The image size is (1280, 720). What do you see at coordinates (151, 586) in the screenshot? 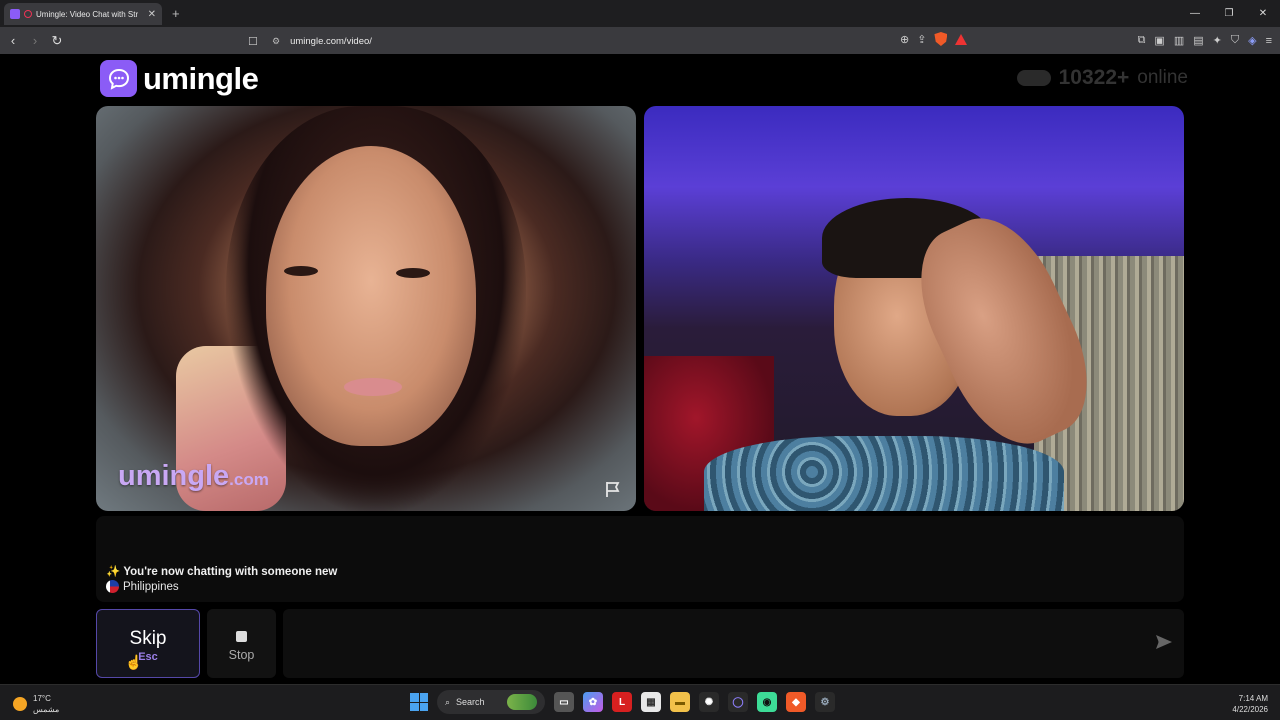
I see `country-name: Philippines` at bounding box center [151, 586].